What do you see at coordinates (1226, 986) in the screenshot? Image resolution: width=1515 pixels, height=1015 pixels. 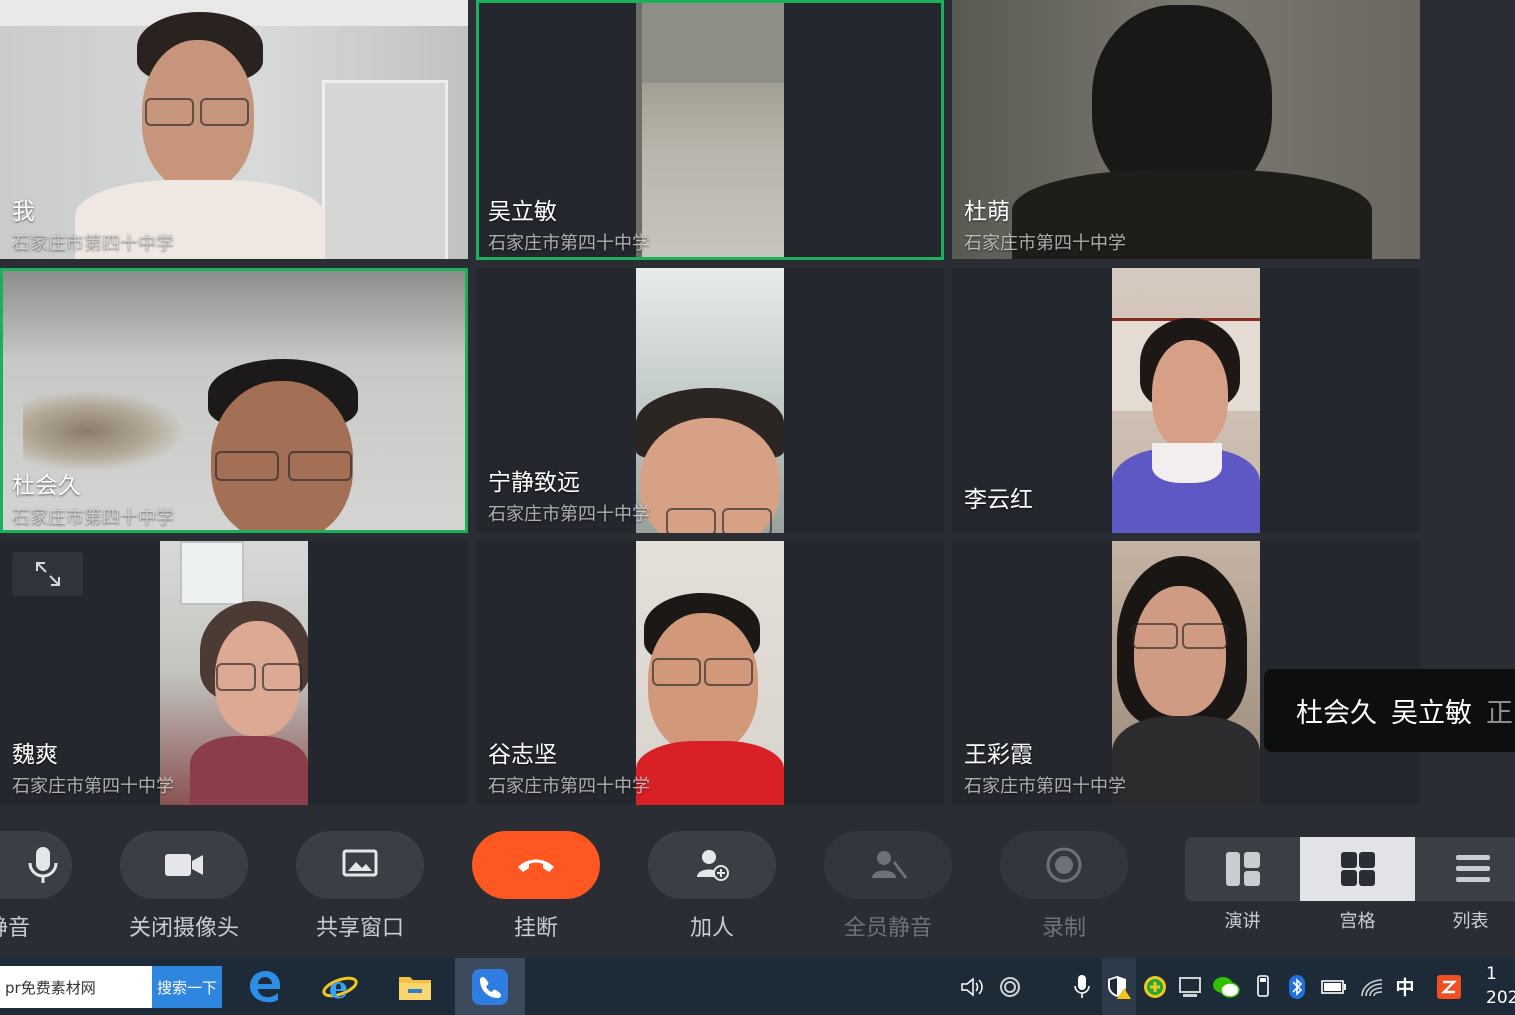 I see `tray-wechat` at bounding box center [1226, 986].